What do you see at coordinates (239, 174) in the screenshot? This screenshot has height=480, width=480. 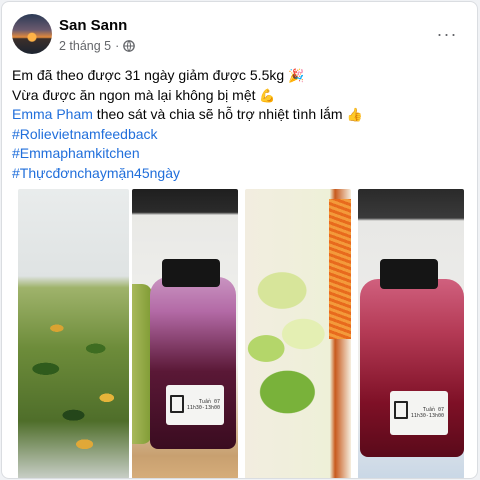 I see `hashtag-link: #Thựcđơnchaymặn45ngày` at bounding box center [239, 174].